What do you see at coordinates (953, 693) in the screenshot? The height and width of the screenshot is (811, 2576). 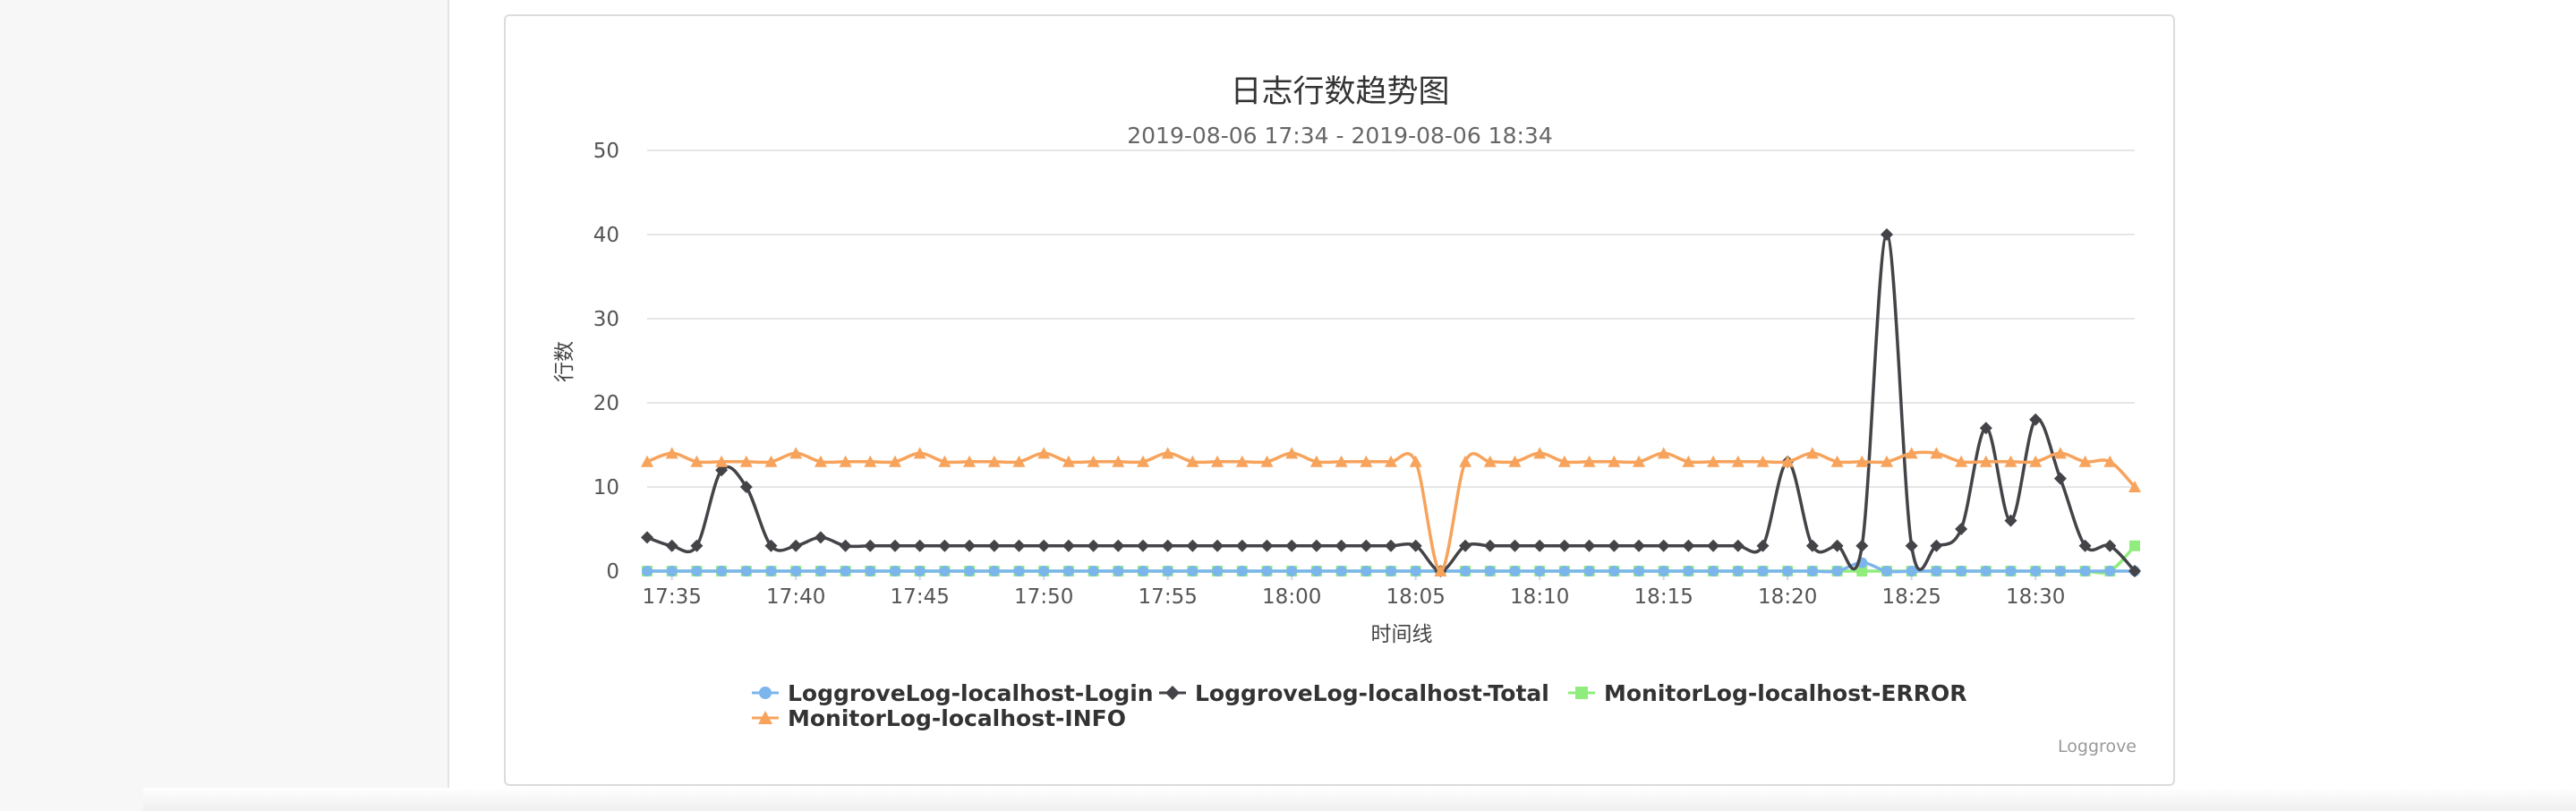 I see `legend-item: LoggroveLog-localhost-Login` at bounding box center [953, 693].